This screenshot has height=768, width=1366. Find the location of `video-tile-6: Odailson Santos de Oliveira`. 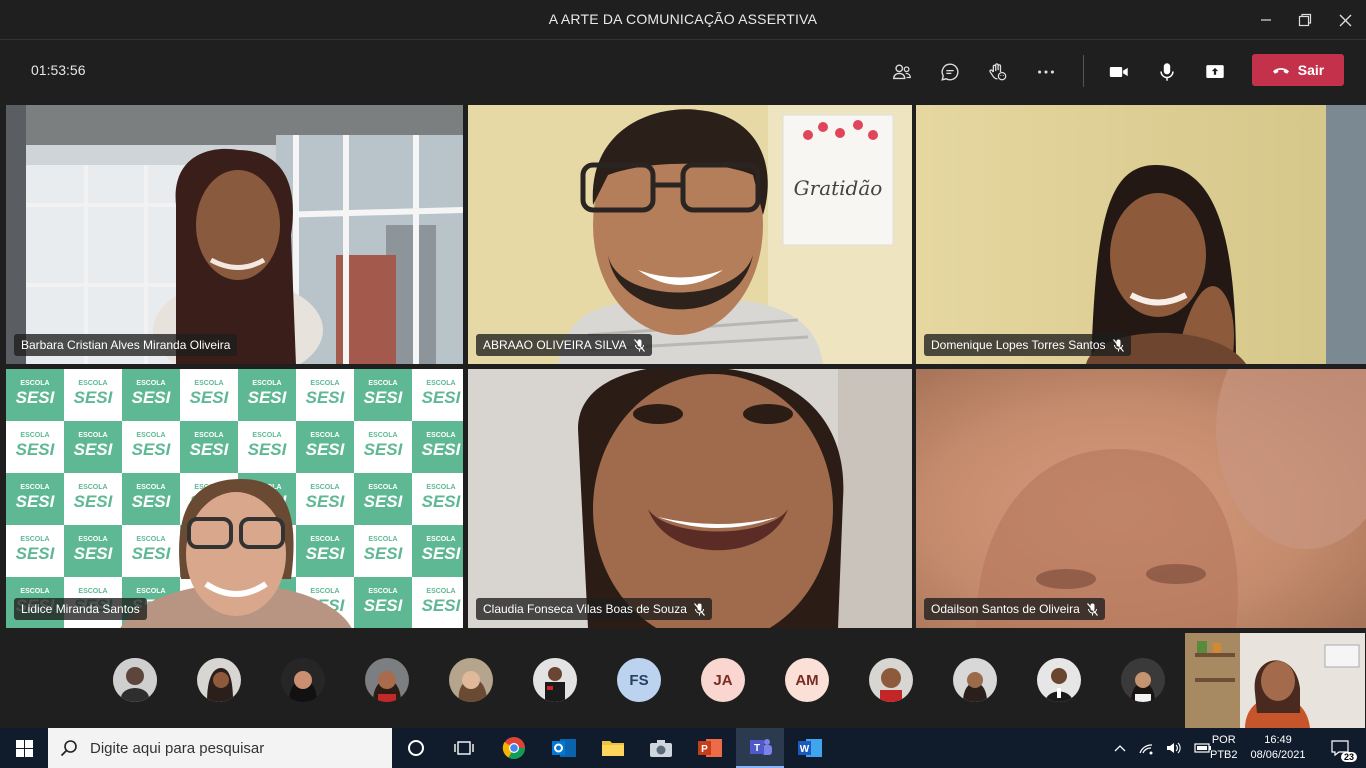

video-tile-6: Odailson Santos de Oliveira is located at coordinates (1141, 498).